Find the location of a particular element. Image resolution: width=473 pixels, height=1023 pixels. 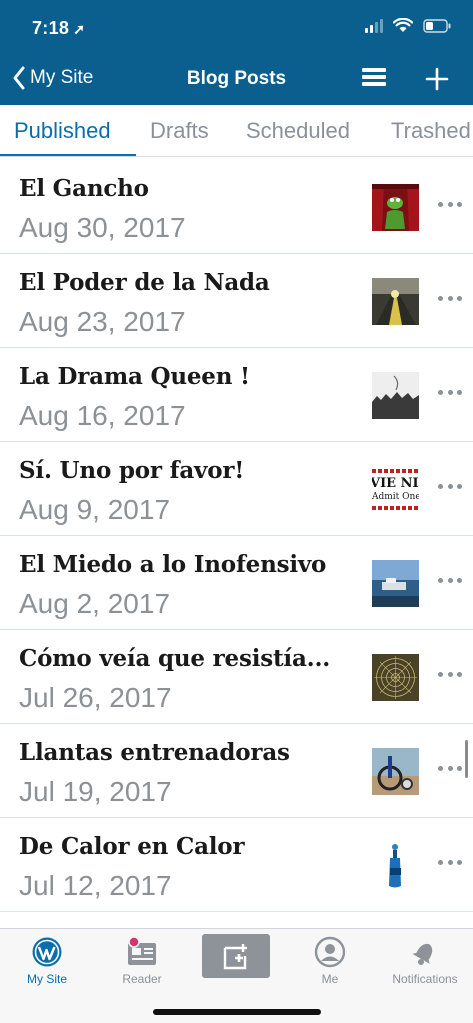

app-header: 7:18 ➚ My Site Blog Posts is located at coordinates (236, 52).